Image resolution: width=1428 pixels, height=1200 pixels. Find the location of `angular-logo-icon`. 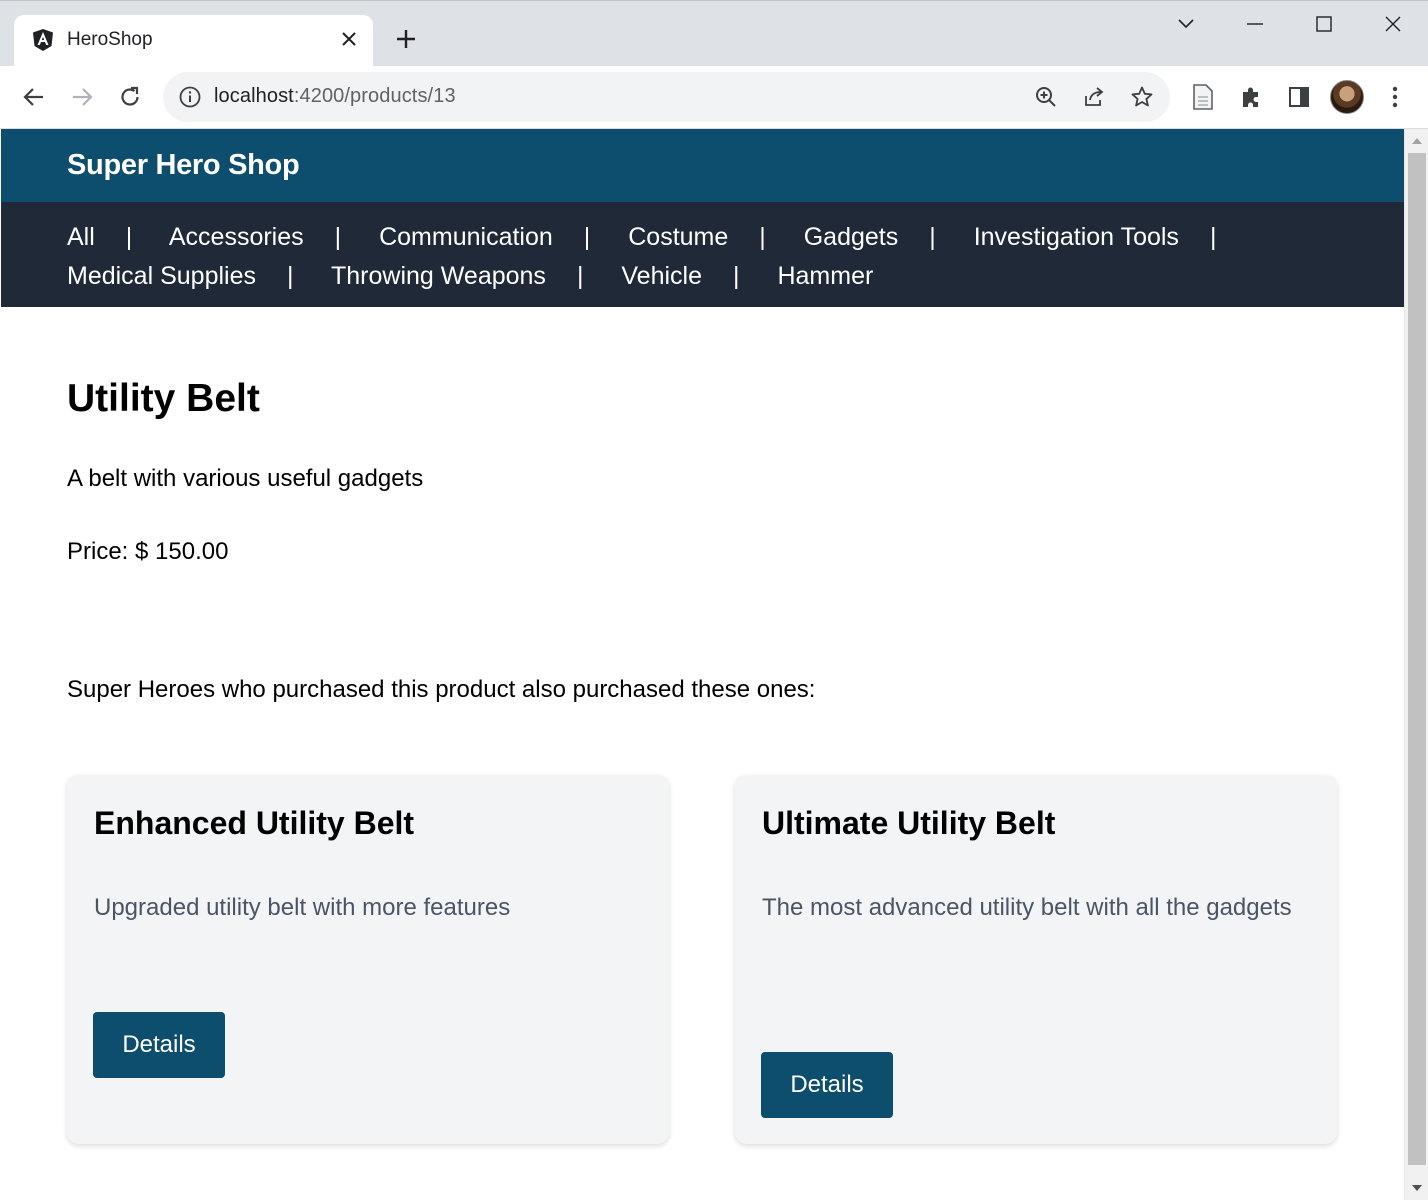

angular-logo-icon is located at coordinates (43, 40).